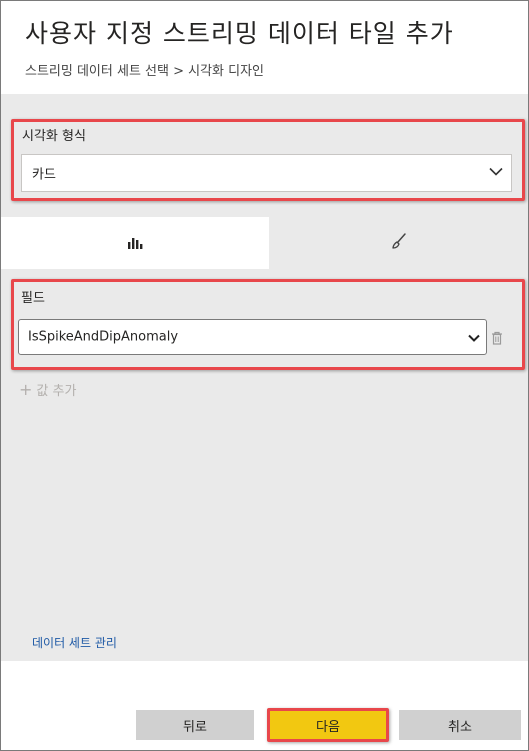 The image size is (529, 751). Describe the element at coordinates (44, 175) in the screenshot. I see `visualization-type-value: 카드` at that location.